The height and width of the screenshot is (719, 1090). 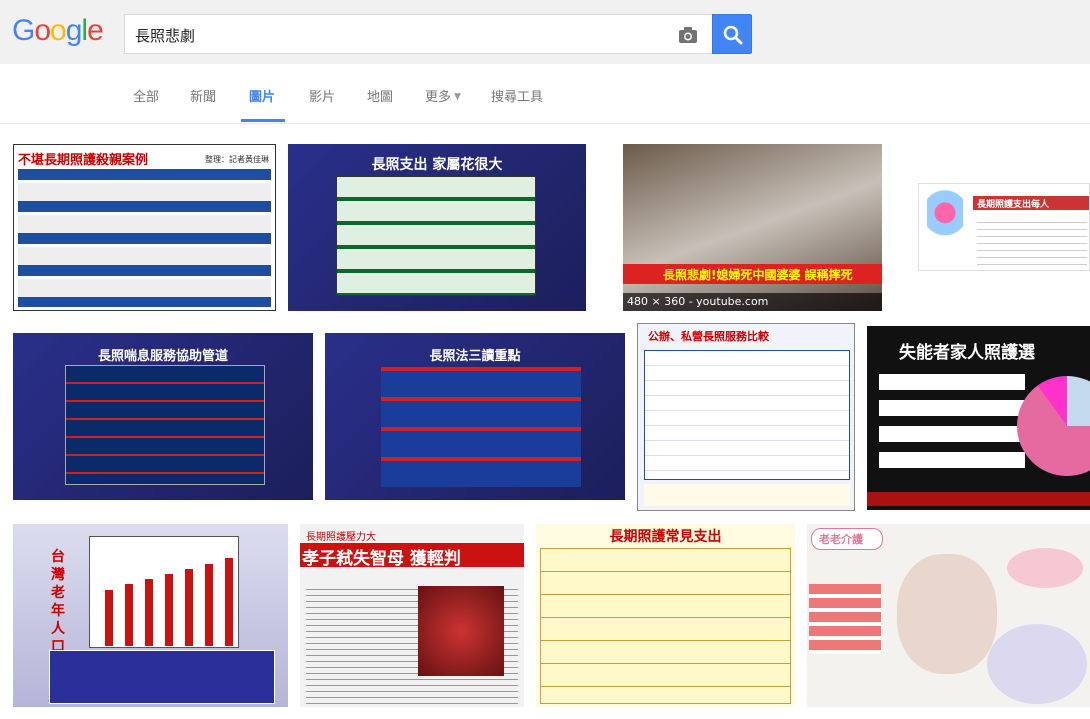 I want to click on image-result: 失能者家人照護選, so click(x=978, y=418).